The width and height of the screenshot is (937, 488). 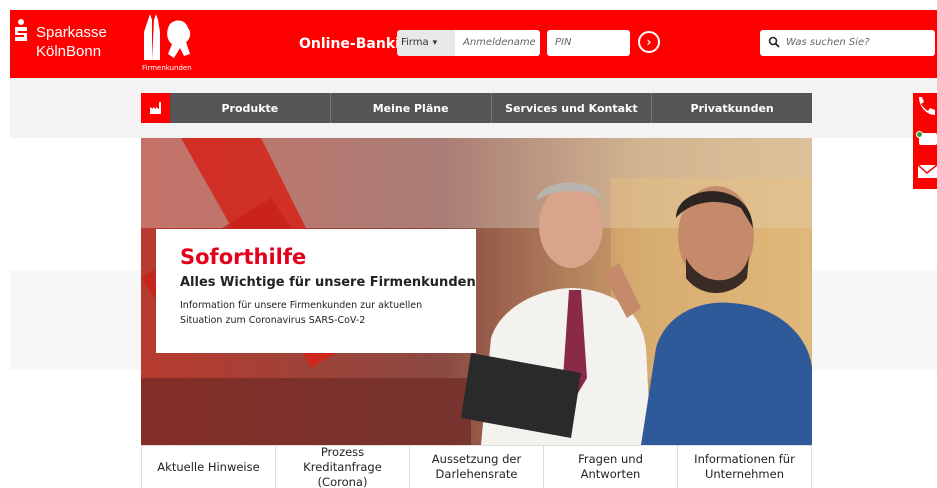 I want to click on tab-prozess-kreditanfrage: Prozess Kreditanfrage (Corona), so click(x=343, y=466).